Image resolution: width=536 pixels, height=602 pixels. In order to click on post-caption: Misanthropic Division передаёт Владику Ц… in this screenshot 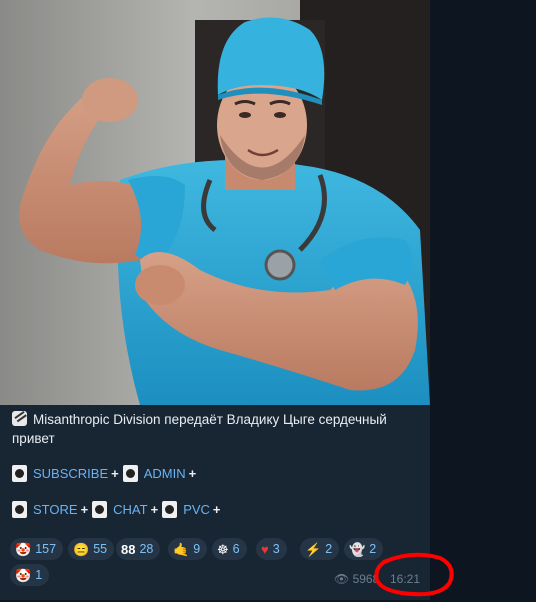, I will do `click(214, 429)`.